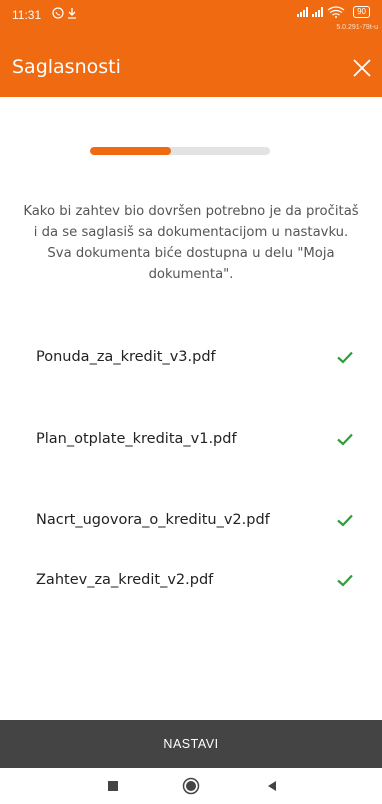 The width and height of the screenshot is (382, 804). I want to click on system-icons: 90, so click(333, 12).